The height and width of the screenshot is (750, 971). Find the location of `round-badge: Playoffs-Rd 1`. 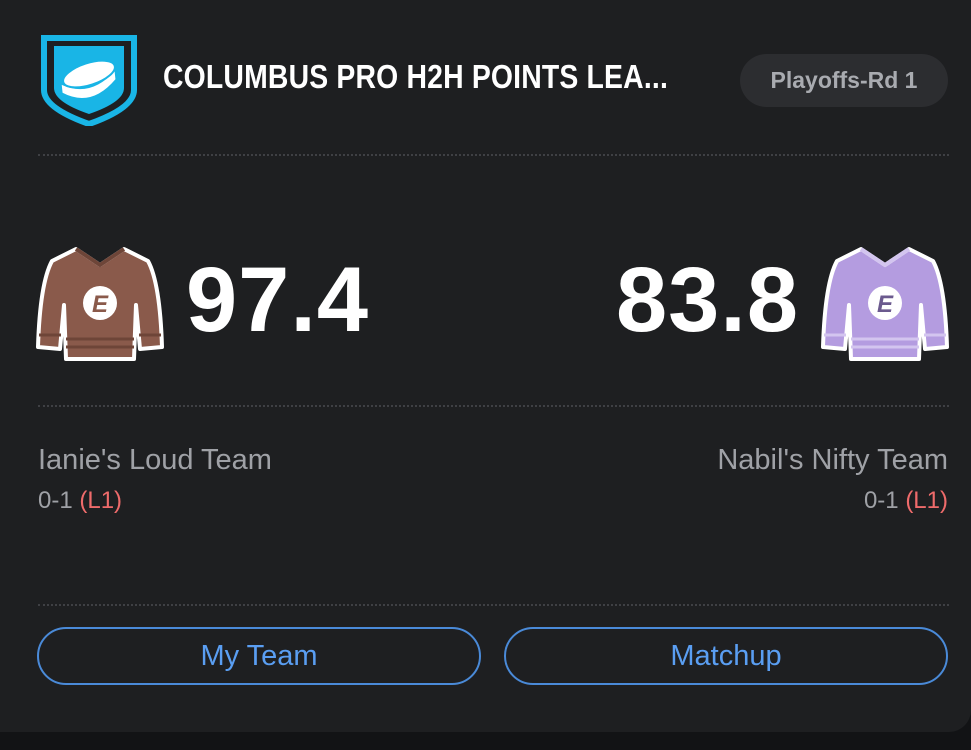

round-badge: Playoffs-Rd 1 is located at coordinates (844, 80).